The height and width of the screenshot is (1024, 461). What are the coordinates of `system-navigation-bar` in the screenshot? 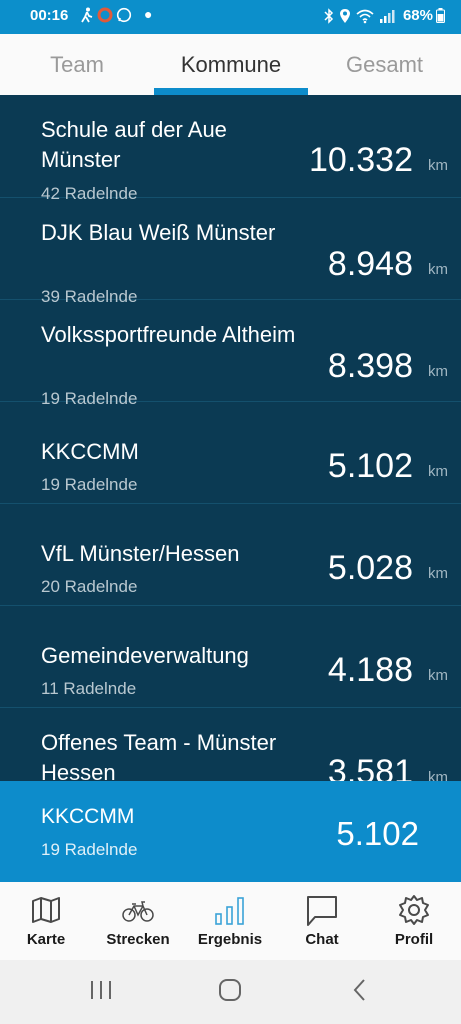 It's located at (230, 992).